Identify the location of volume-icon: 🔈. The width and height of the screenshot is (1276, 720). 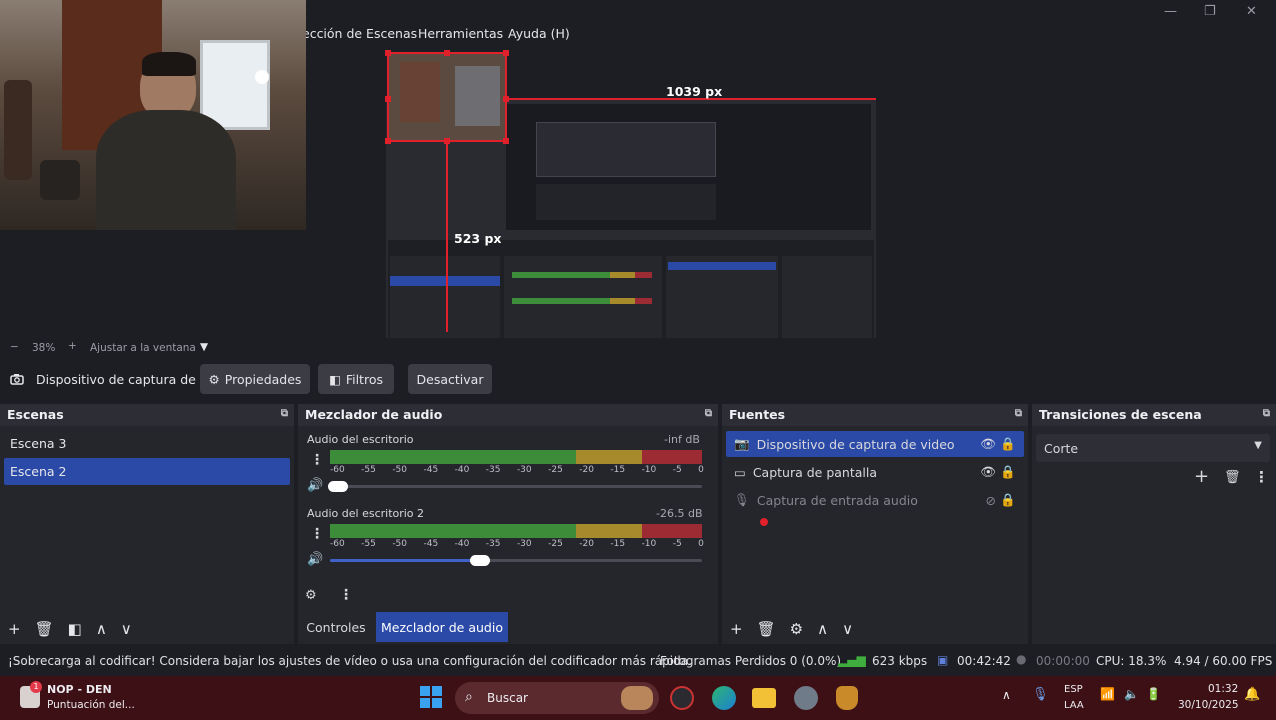
(1131, 694).